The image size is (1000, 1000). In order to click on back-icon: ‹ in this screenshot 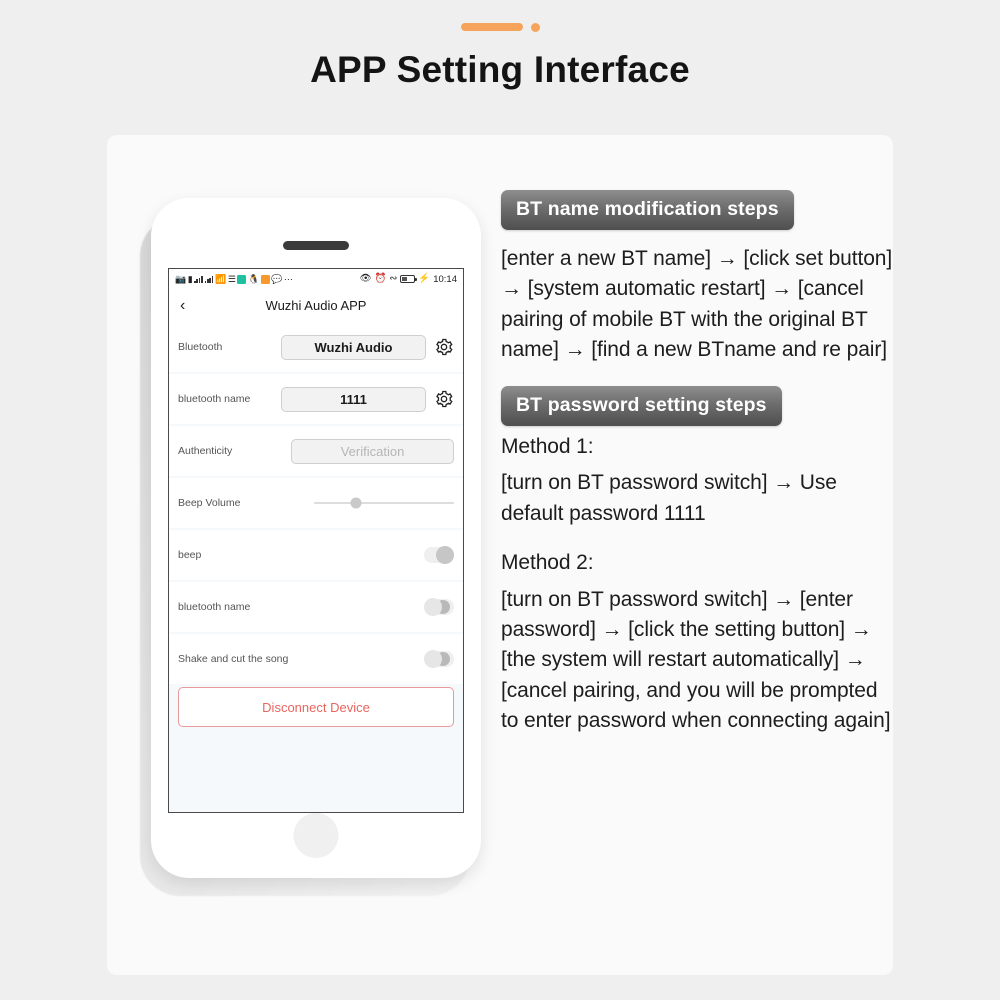, I will do `click(182, 305)`.